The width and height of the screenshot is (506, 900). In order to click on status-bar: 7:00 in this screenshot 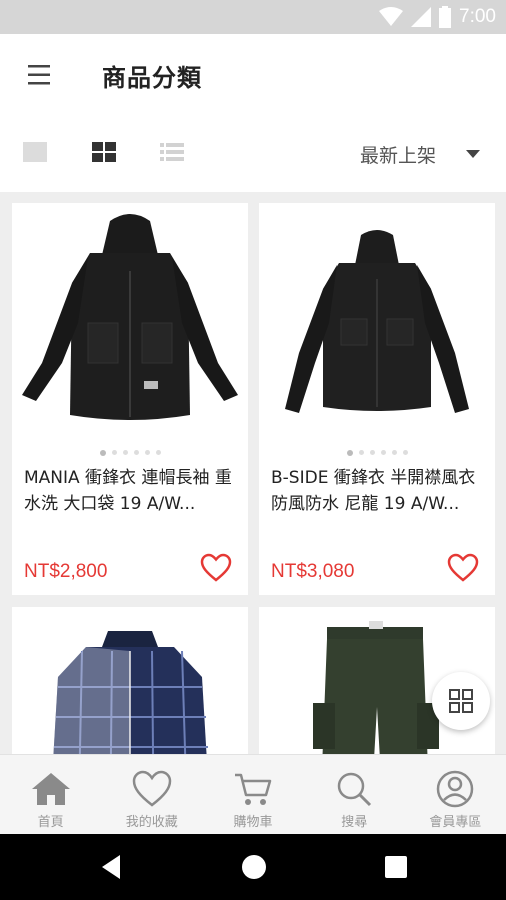, I will do `click(253, 17)`.